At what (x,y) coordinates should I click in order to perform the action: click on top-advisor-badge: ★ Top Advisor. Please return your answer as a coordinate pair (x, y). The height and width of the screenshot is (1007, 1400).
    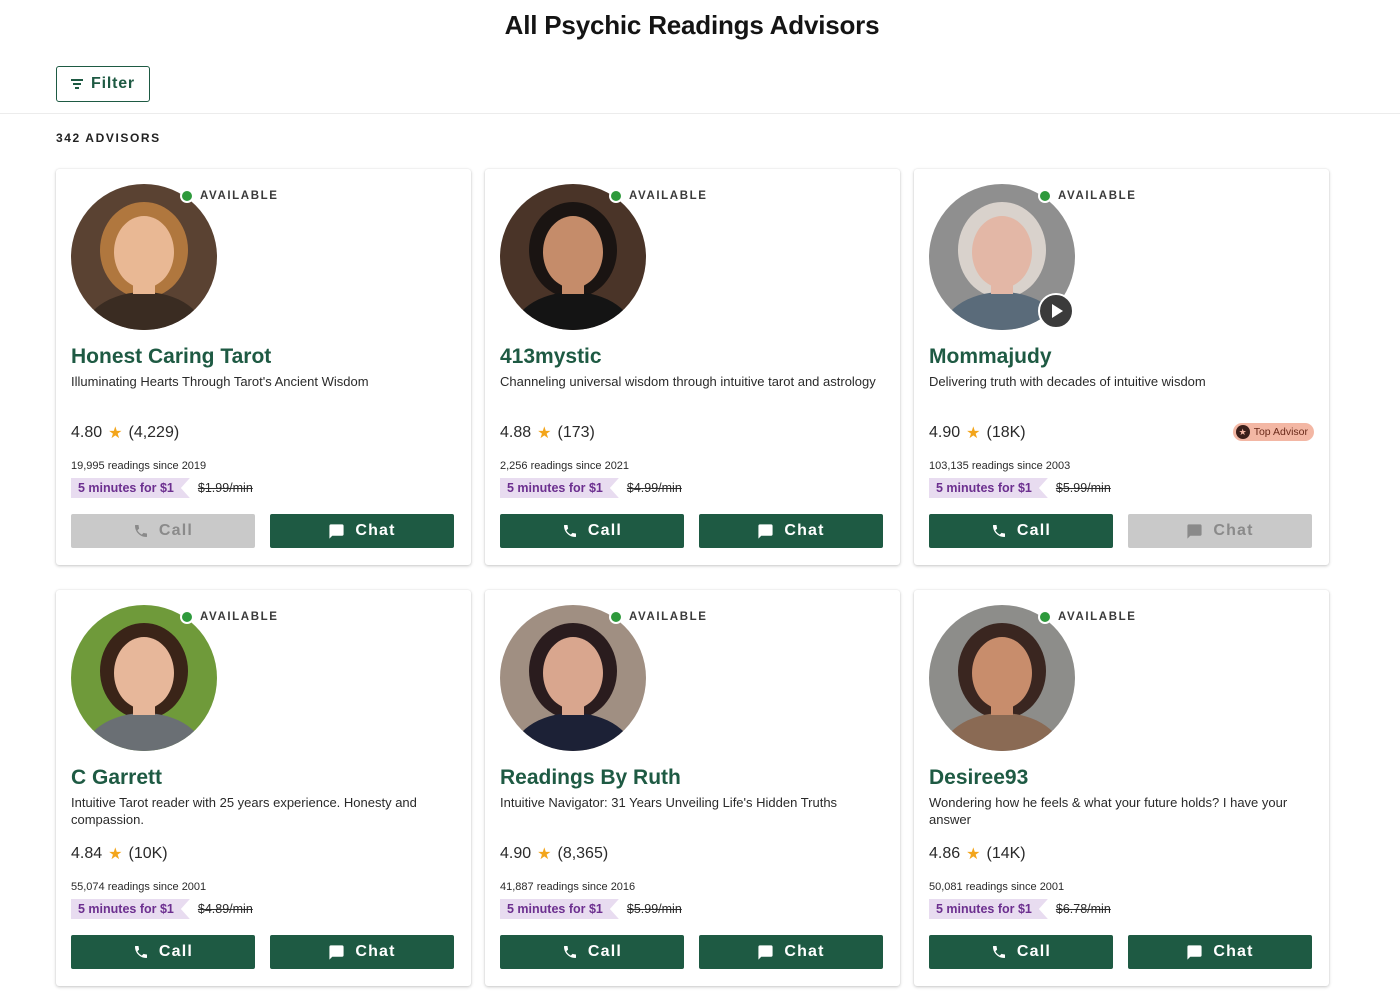
    Looking at the image, I should click on (1273, 432).